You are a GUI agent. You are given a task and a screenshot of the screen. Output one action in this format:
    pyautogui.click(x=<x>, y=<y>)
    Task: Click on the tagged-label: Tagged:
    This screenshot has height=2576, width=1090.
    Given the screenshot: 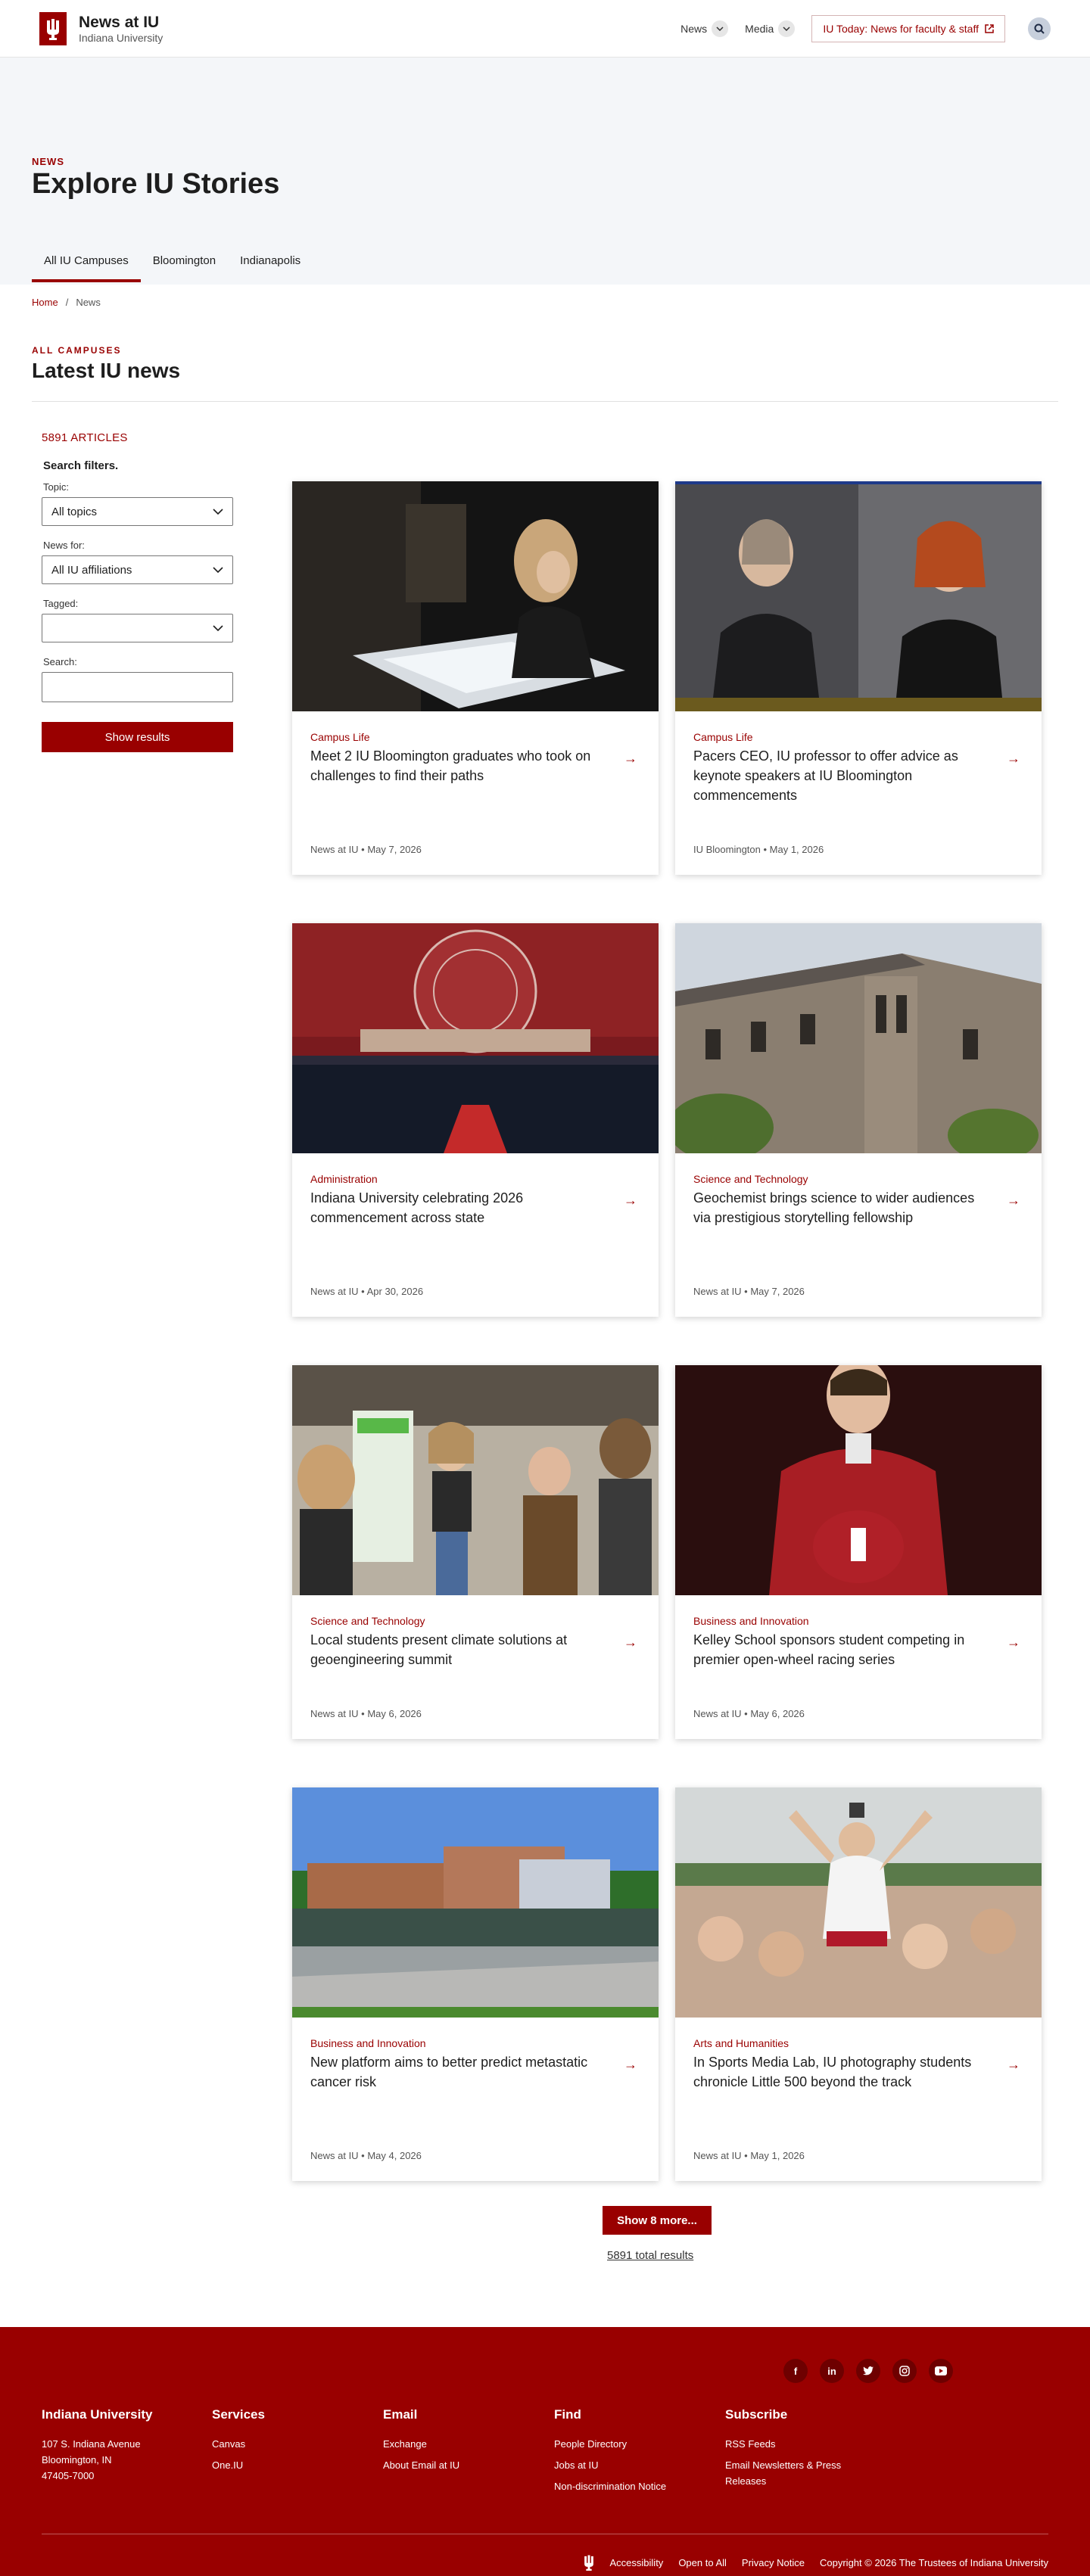 What is the action you would take?
    pyautogui.click(x=61, y=604)
    